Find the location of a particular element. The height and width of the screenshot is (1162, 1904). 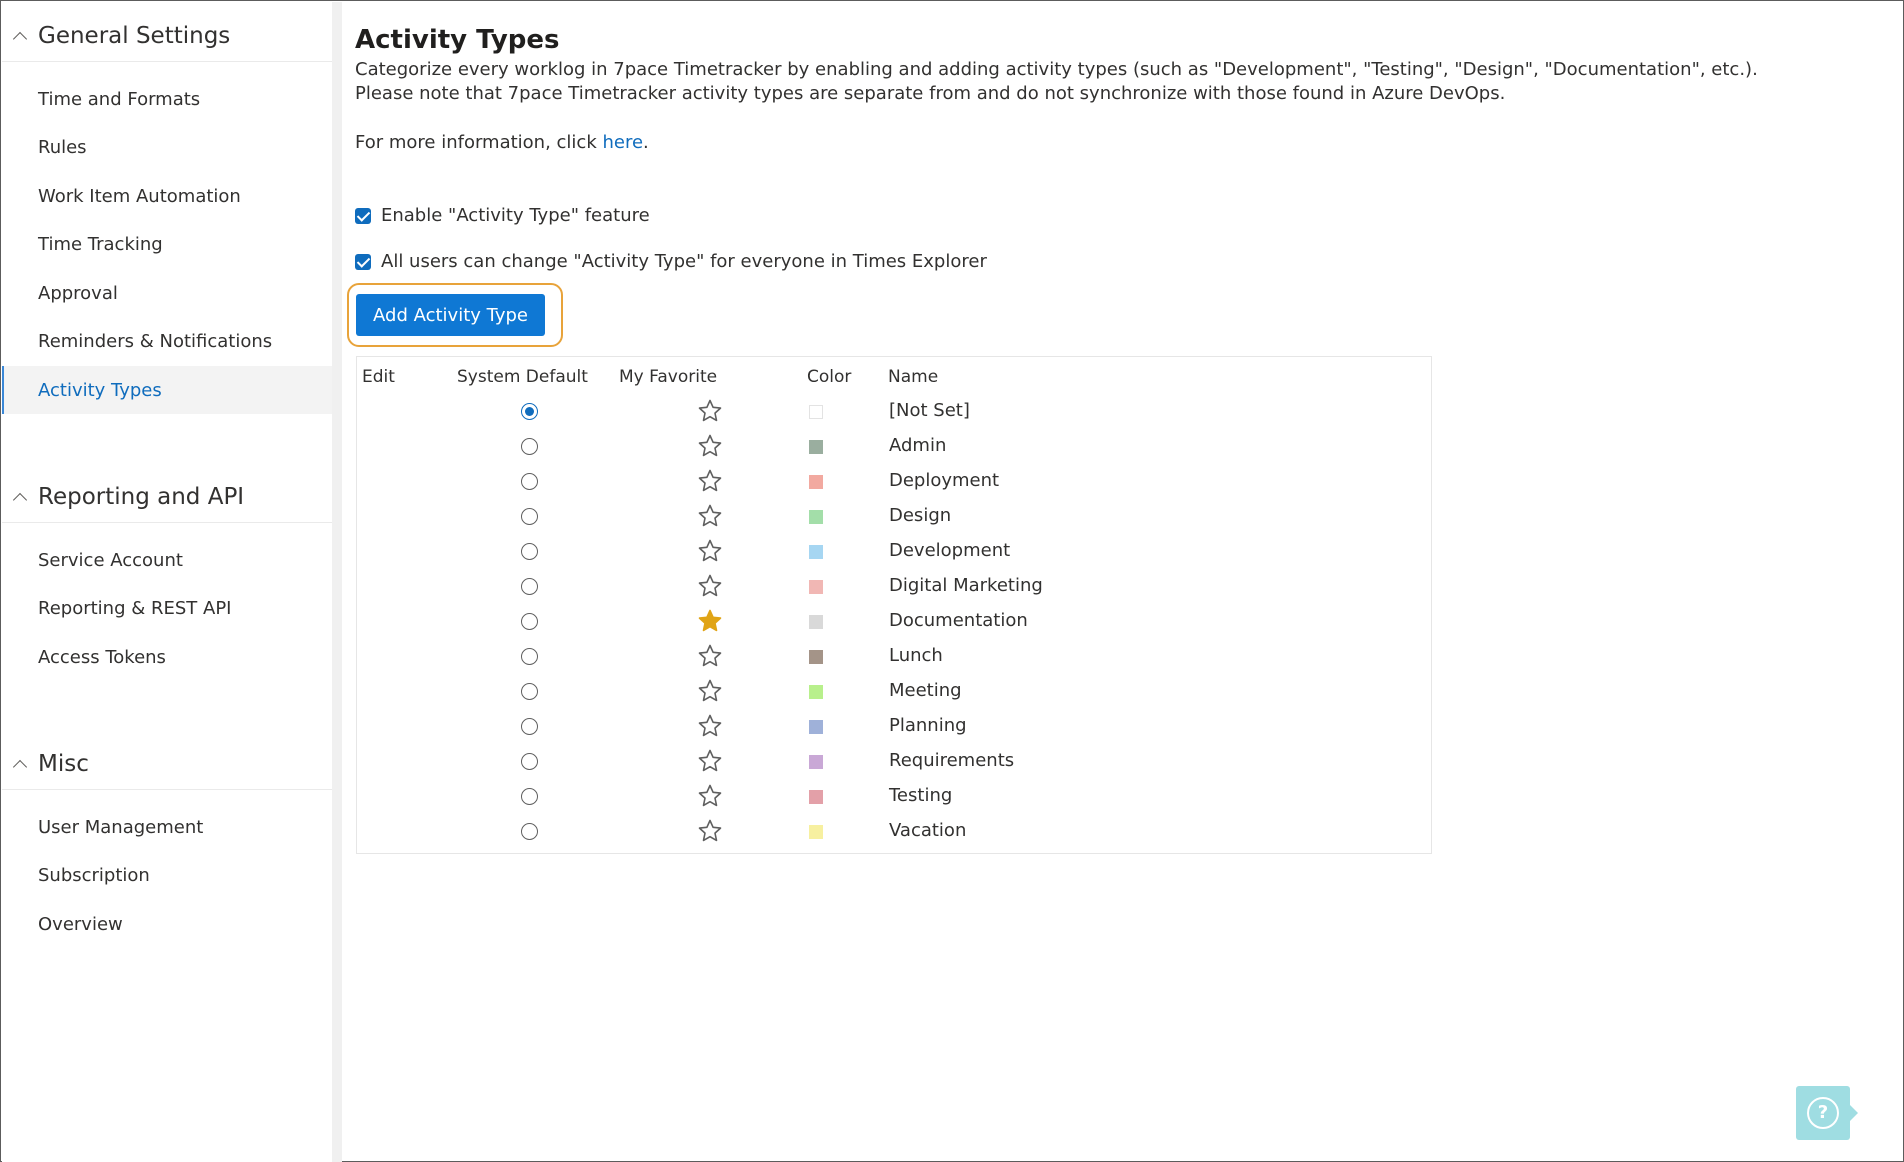

section-header-general-settings: General Settings is located at coordinates (167, 36).